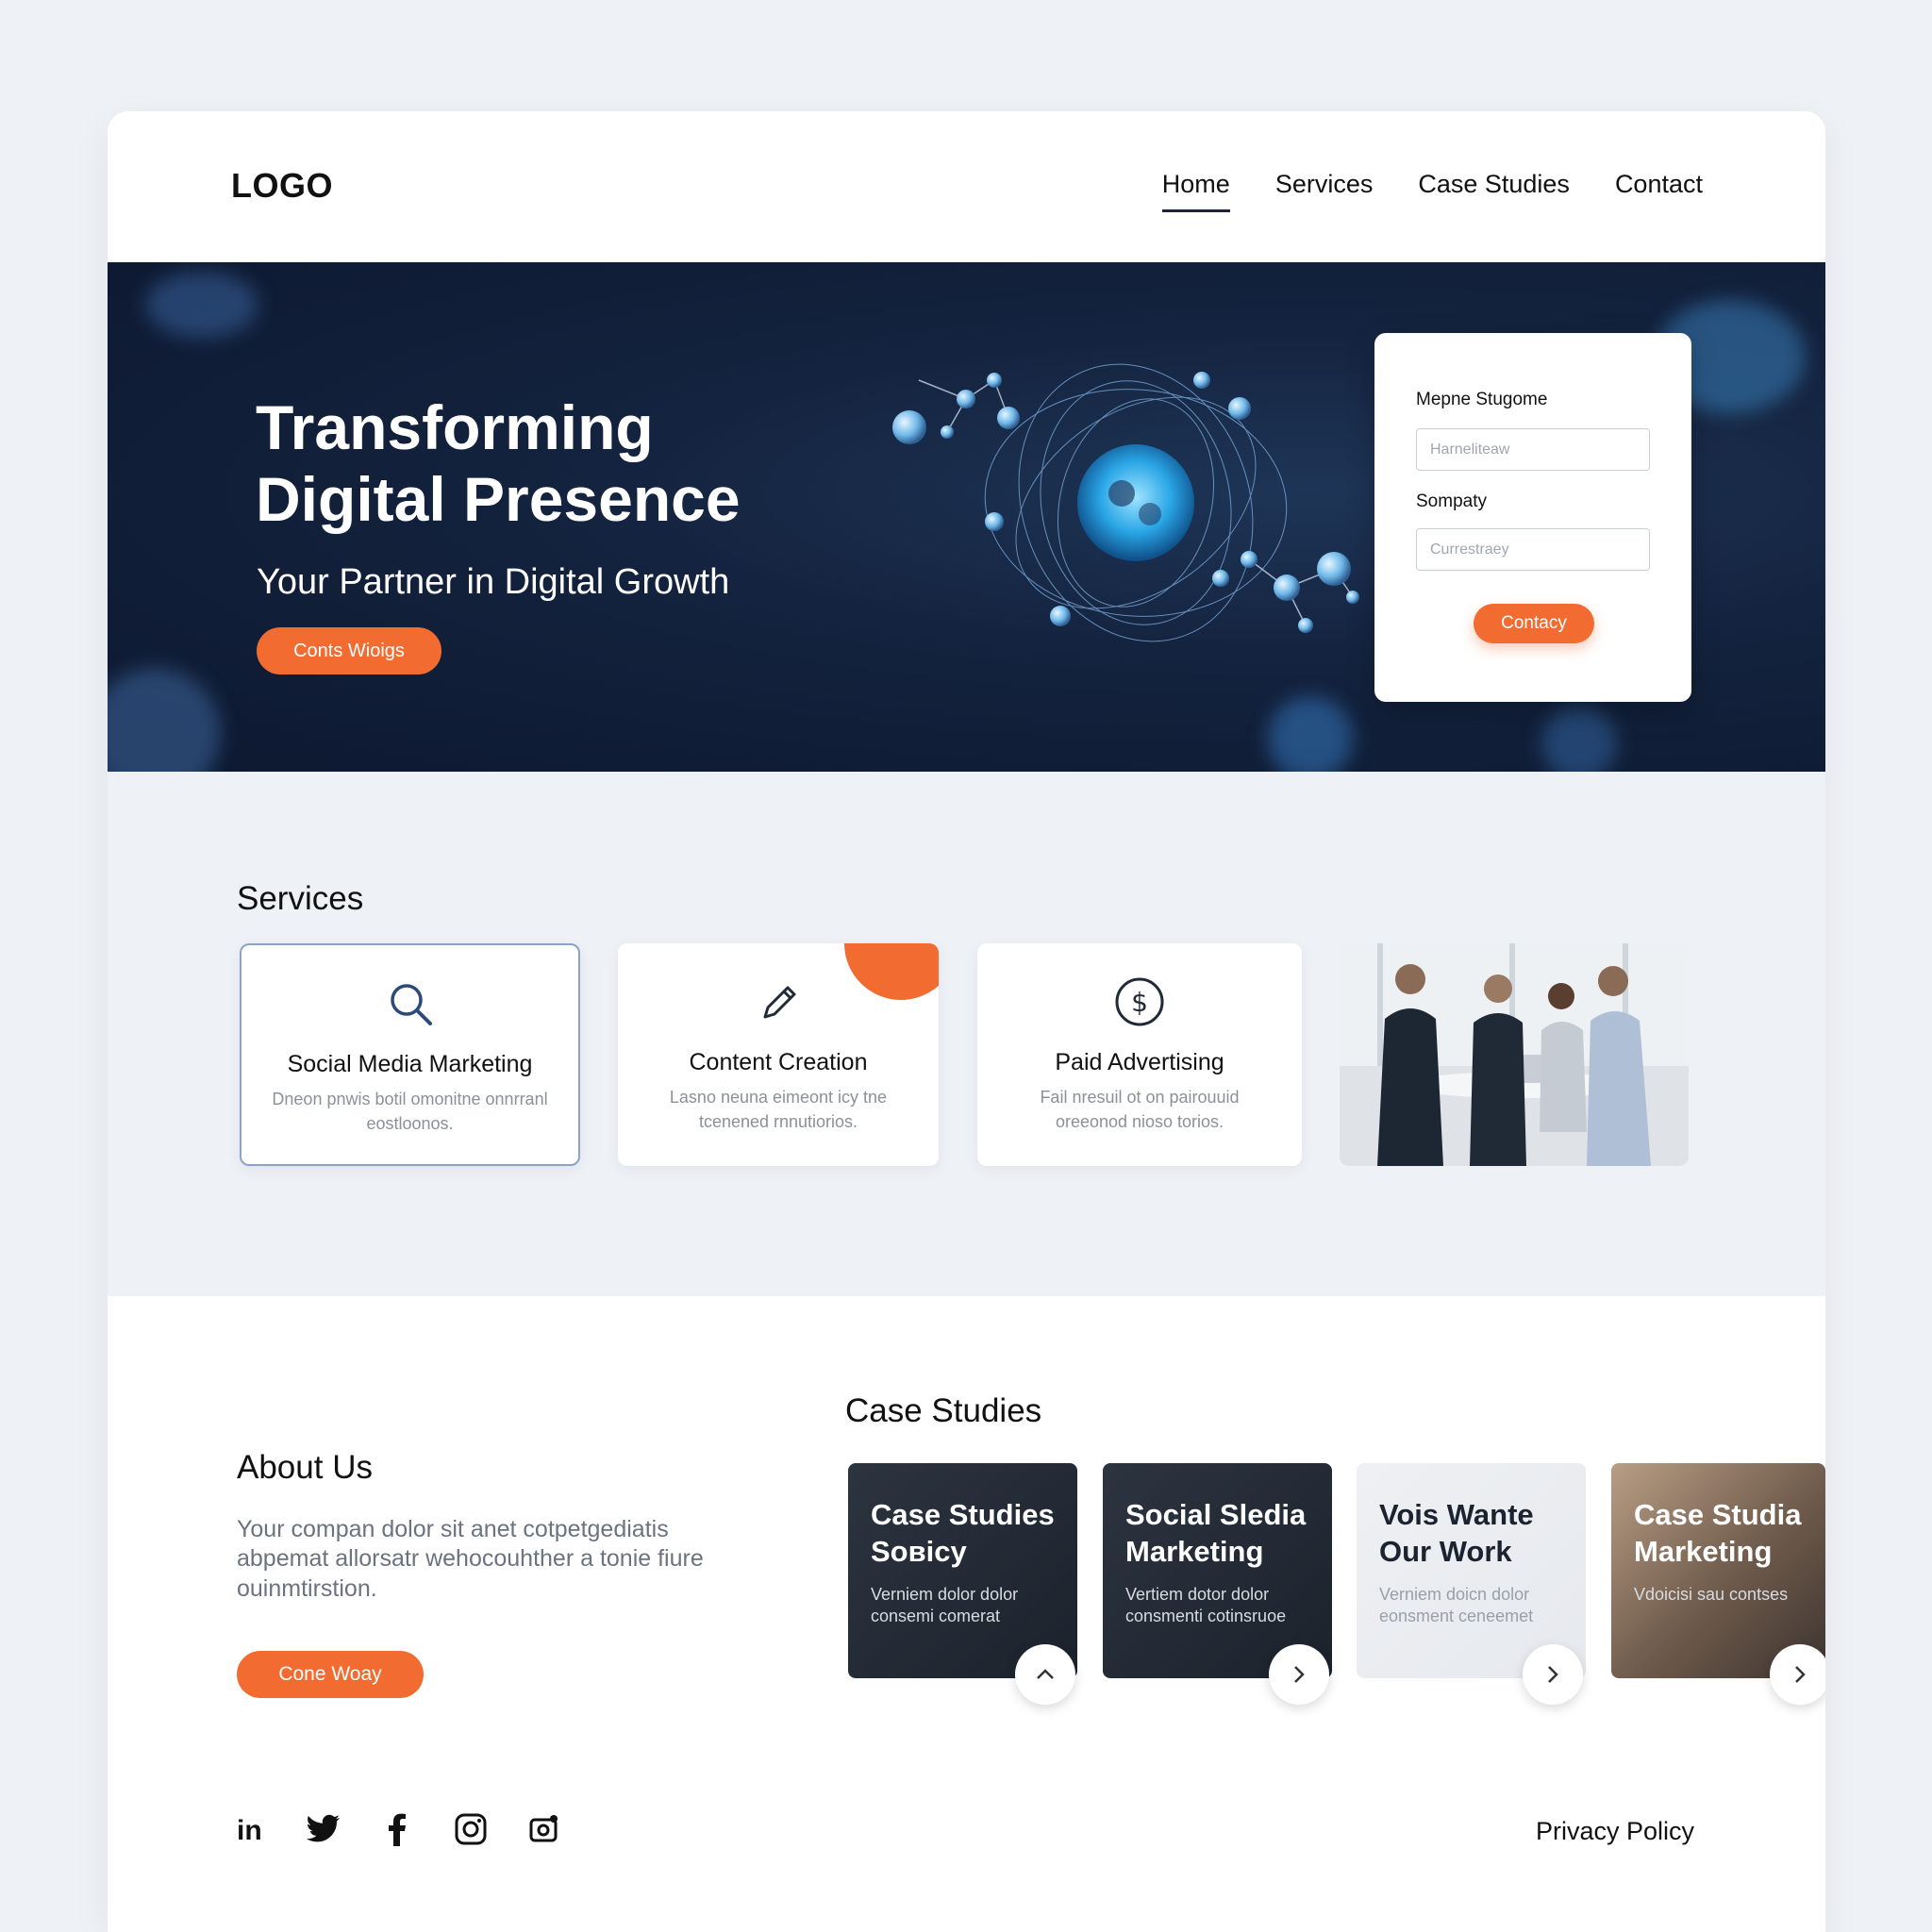 This screenshot has width=1932, height=1932. I want to click on dollar-icon: $, so click(1140, 1001).